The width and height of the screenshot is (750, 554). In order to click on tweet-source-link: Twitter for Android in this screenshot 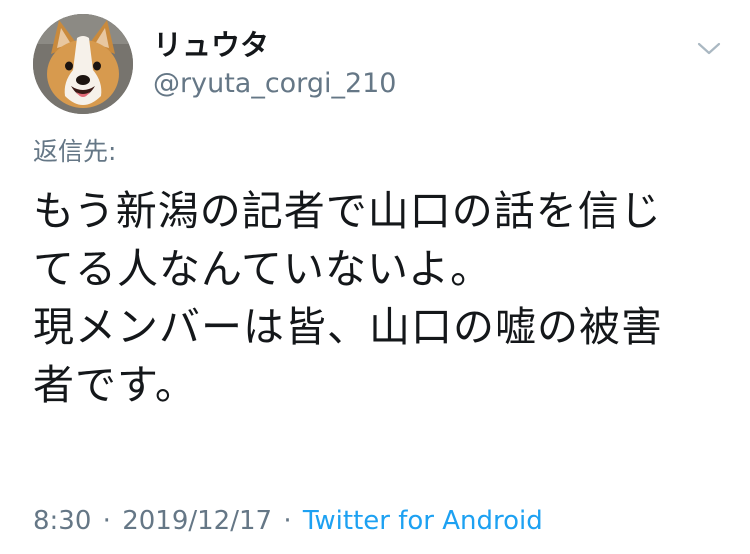, I will do `click(423, 521)`.